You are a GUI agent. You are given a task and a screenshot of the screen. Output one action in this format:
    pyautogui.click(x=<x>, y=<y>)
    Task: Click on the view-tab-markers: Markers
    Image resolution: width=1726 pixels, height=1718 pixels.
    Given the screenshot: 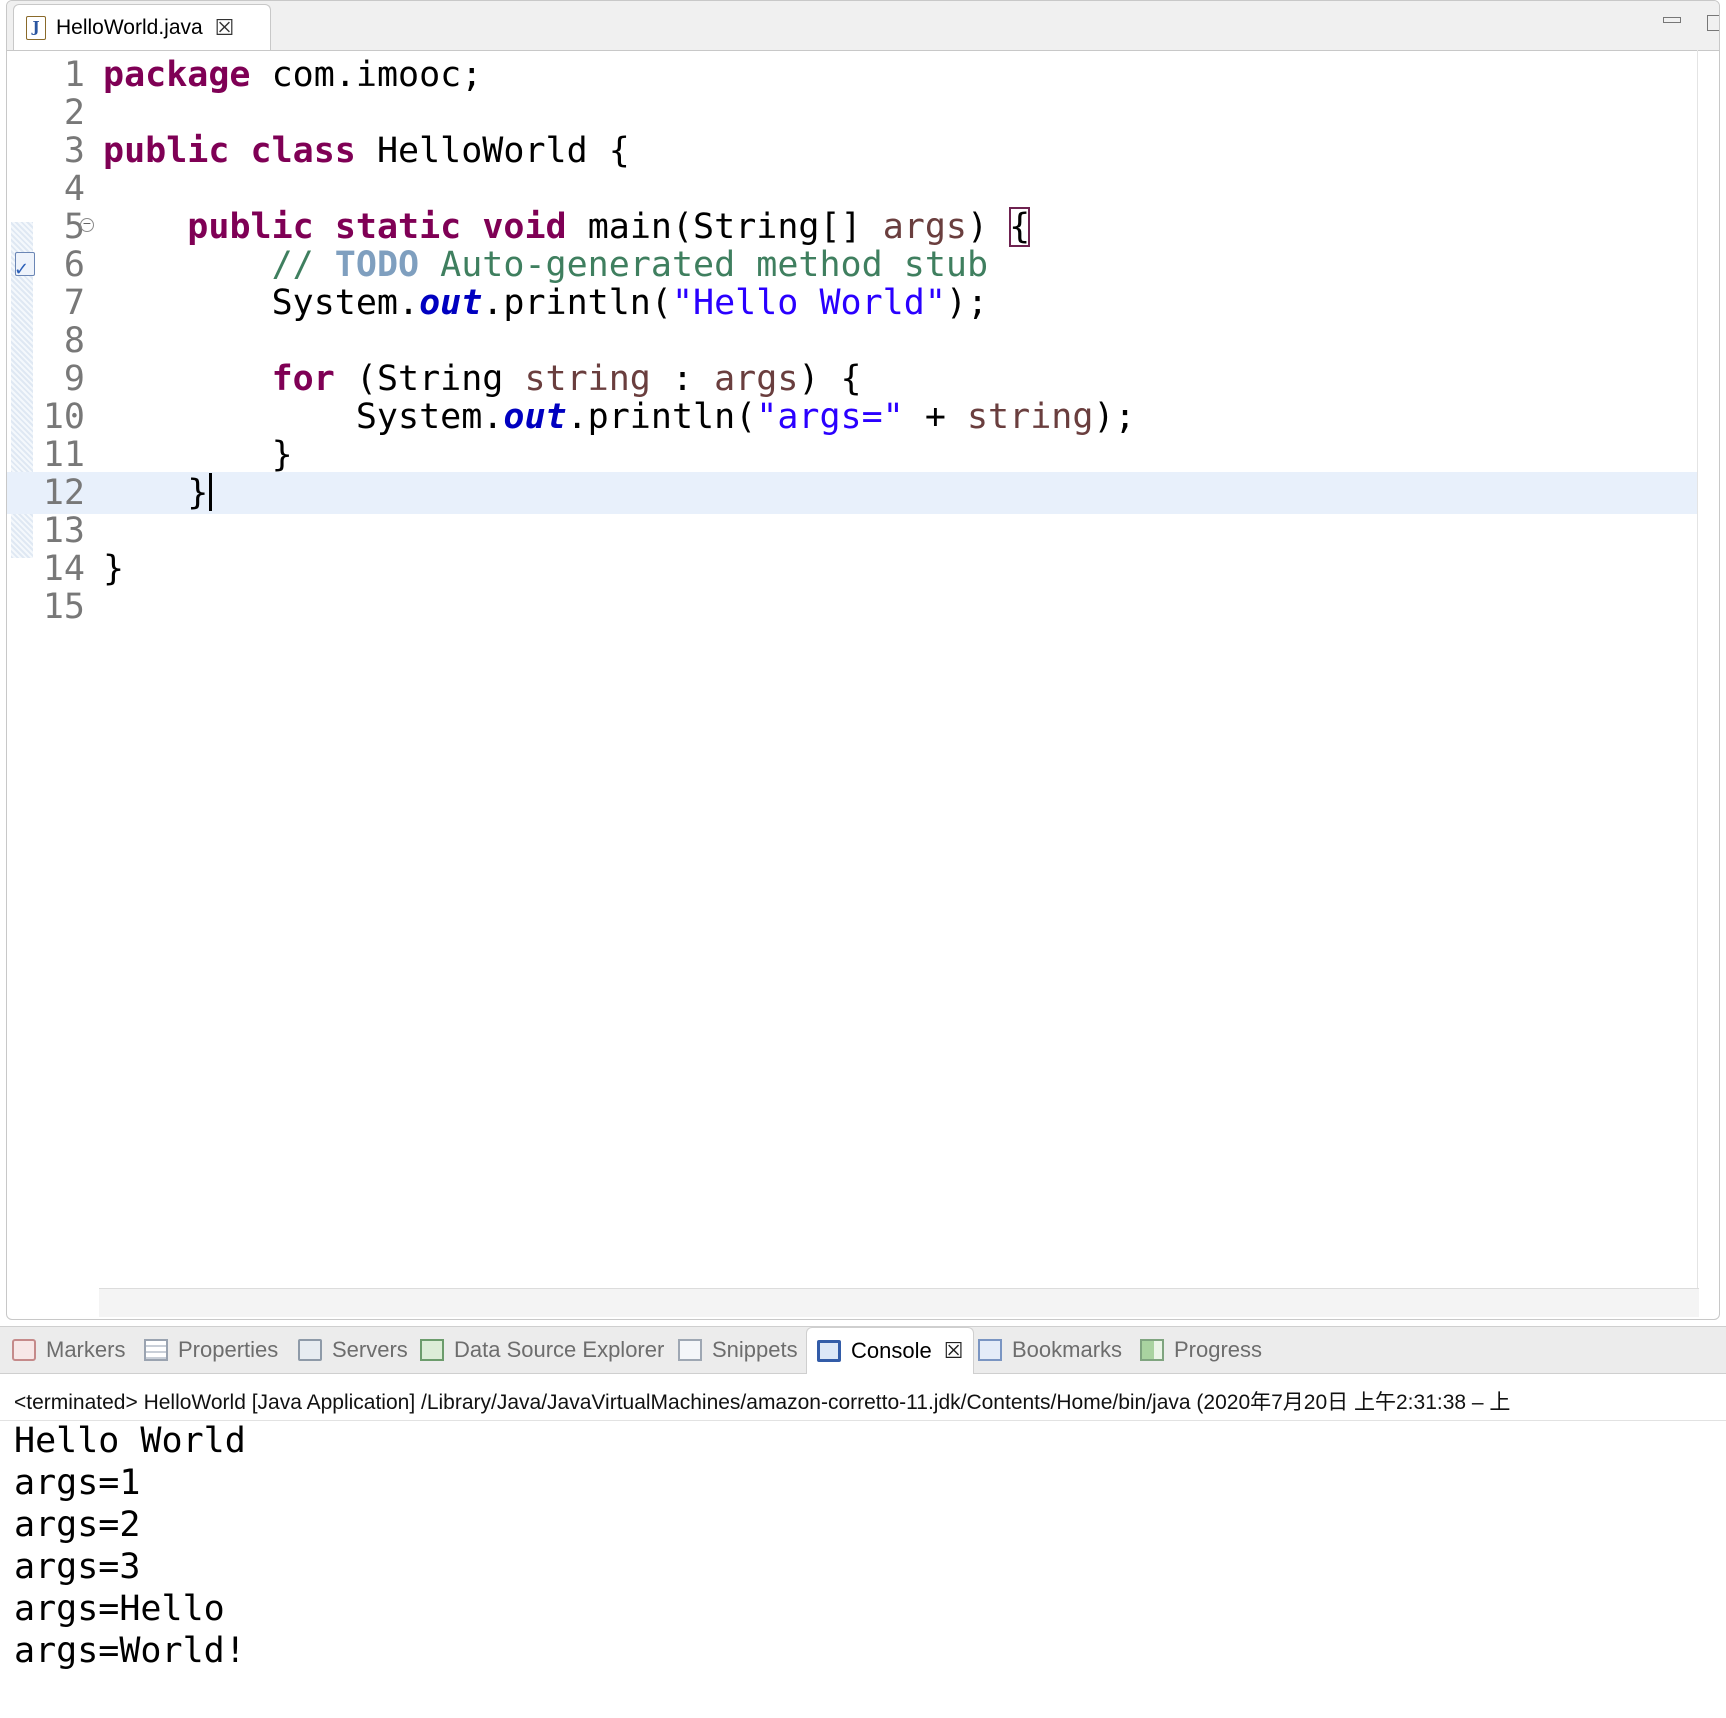 What is the action you would take?
    pyautogui.click(x=68, y=1350)
    